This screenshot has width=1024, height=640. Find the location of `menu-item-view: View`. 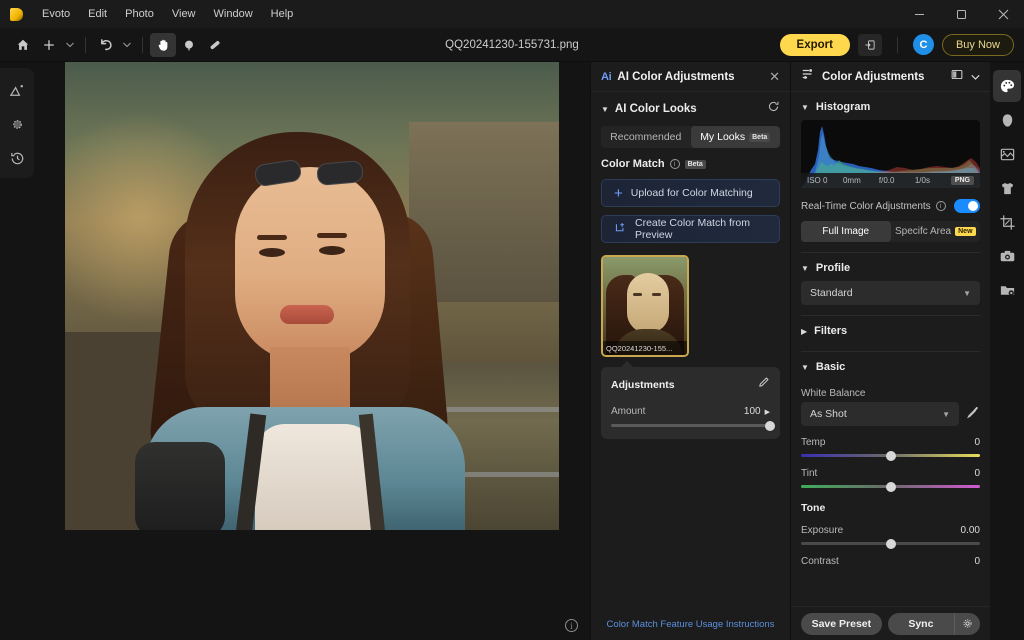

menu-item-view: View is located at coordinates (184, 14).